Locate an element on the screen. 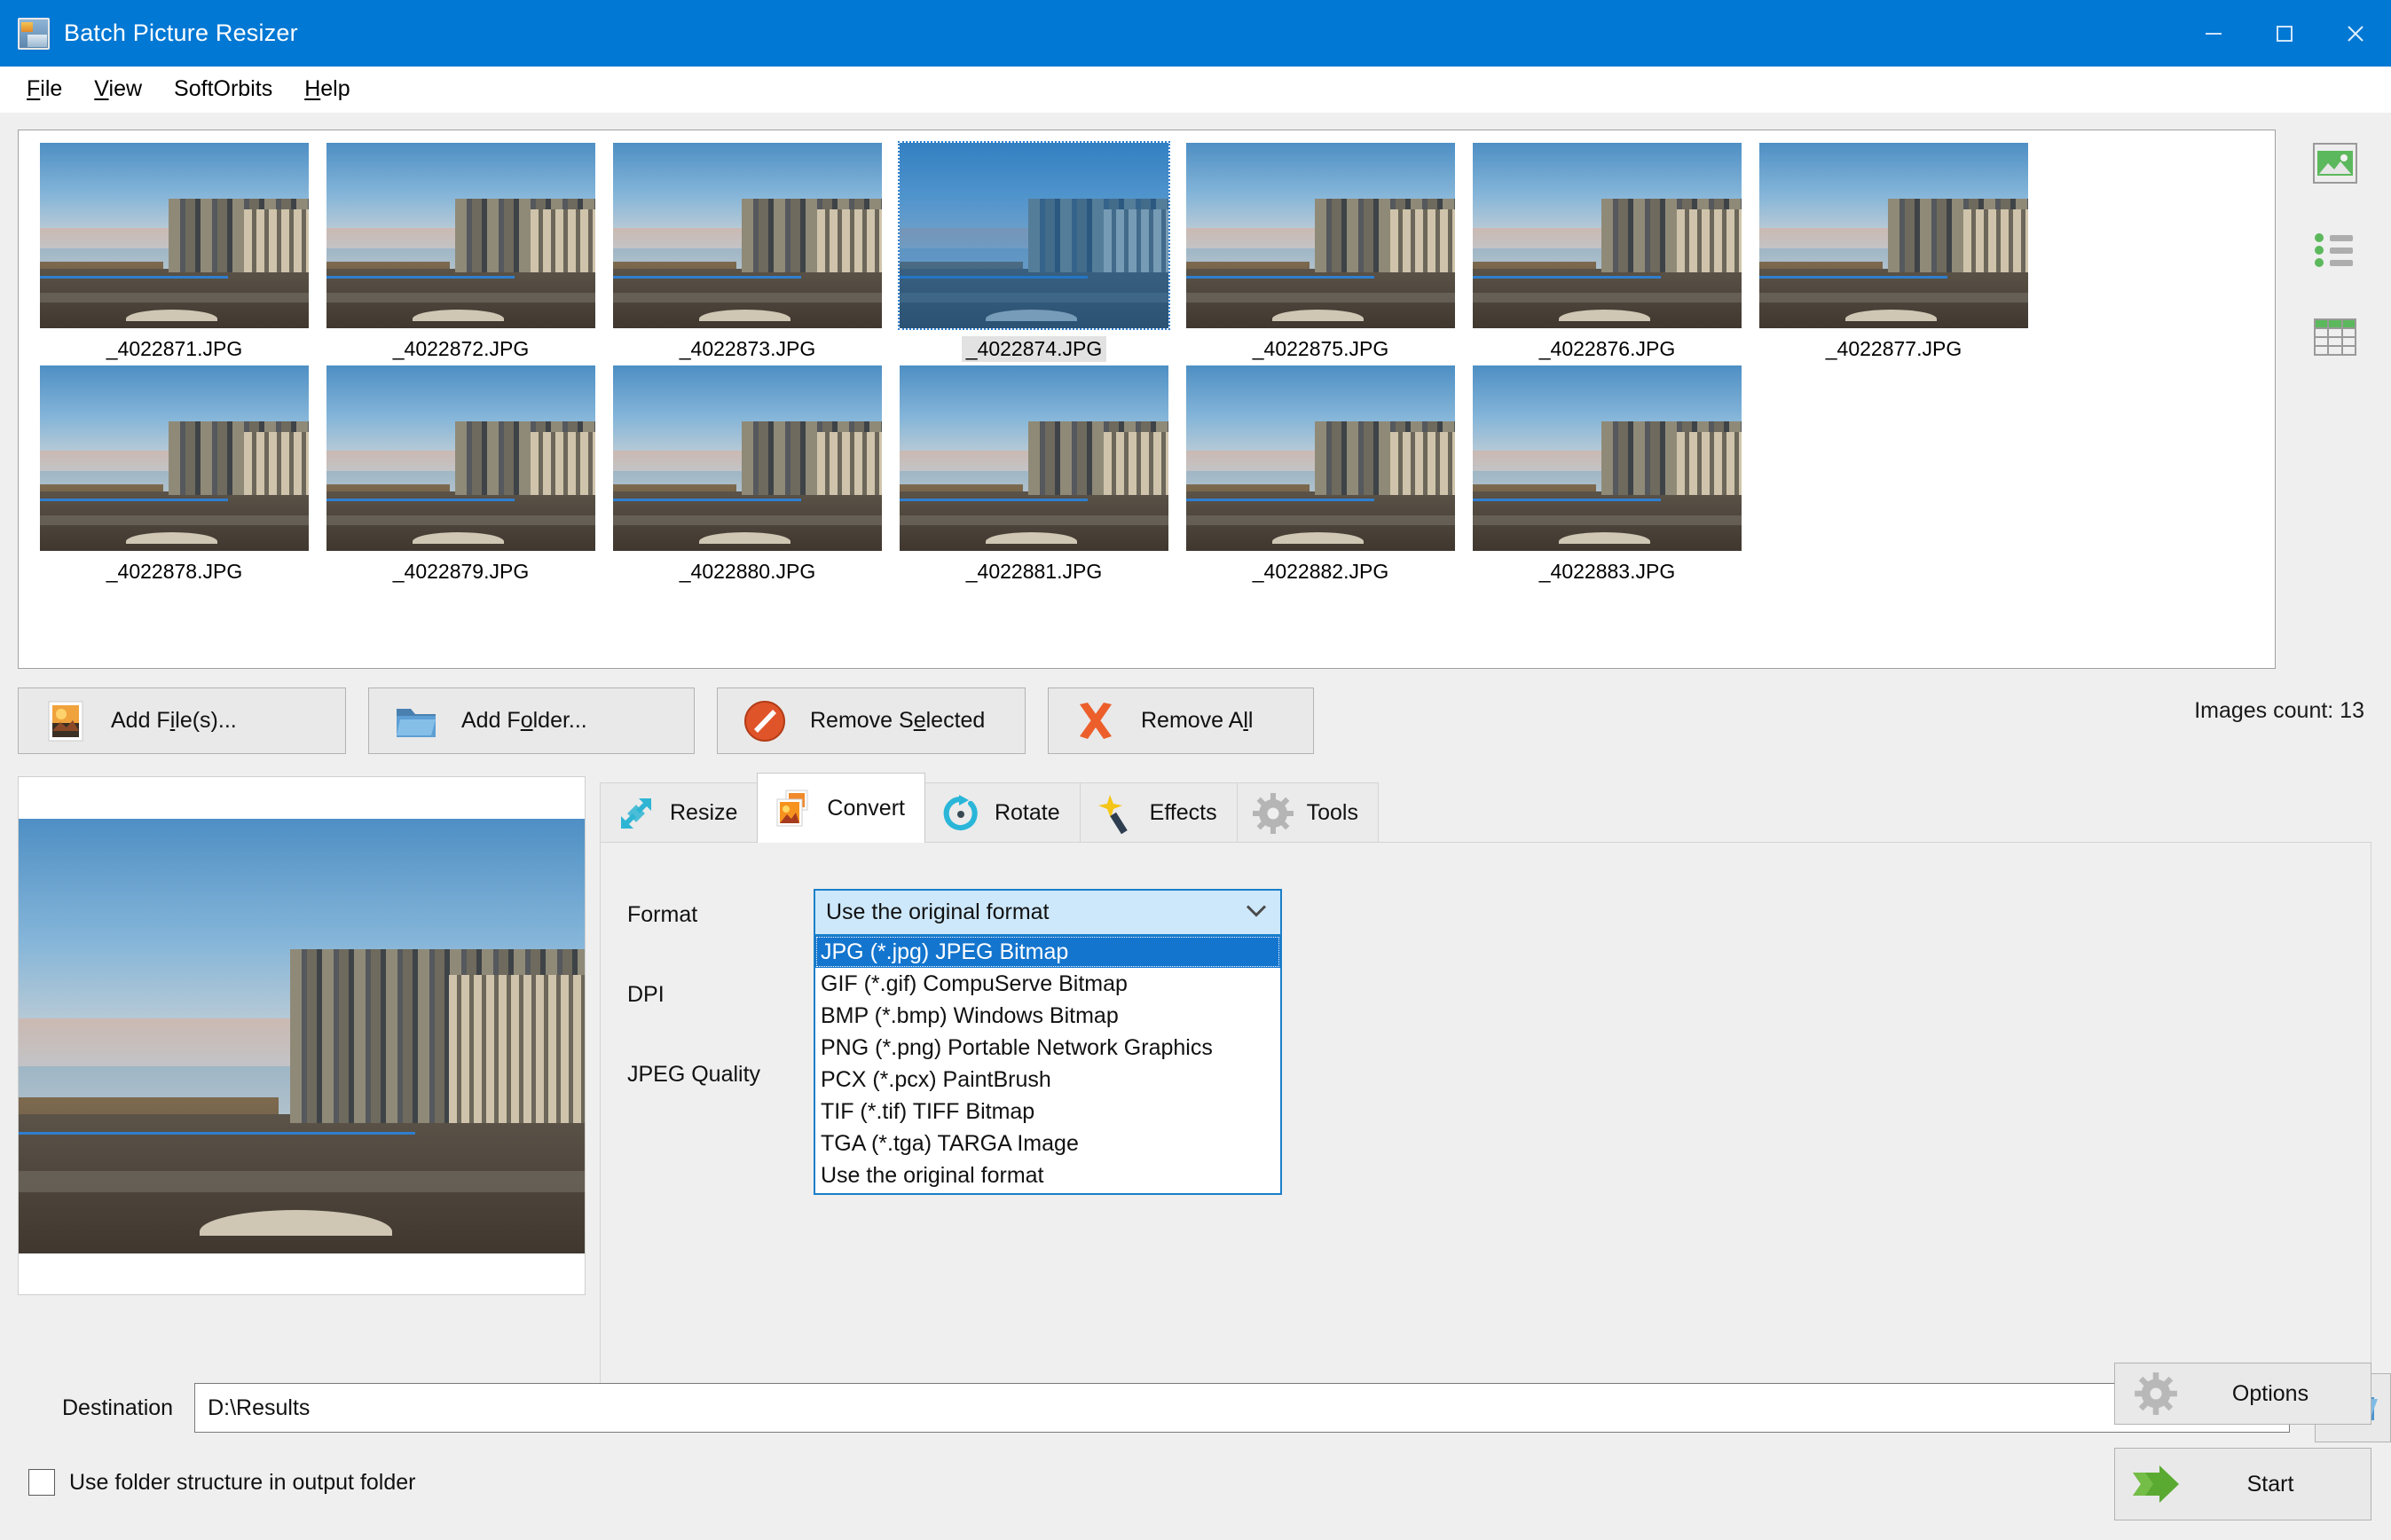 This screenshot has height=1540, width=2391. menu-file-label: F is located at coordinates (34, 88).